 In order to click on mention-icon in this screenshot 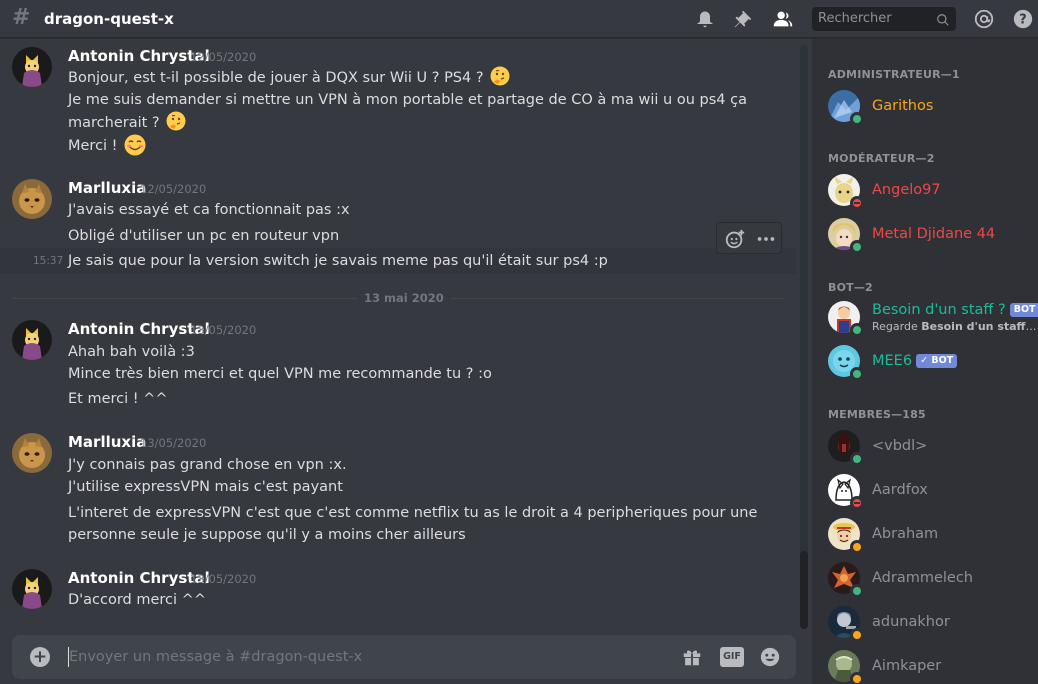, I will do `click(984, 19)`.